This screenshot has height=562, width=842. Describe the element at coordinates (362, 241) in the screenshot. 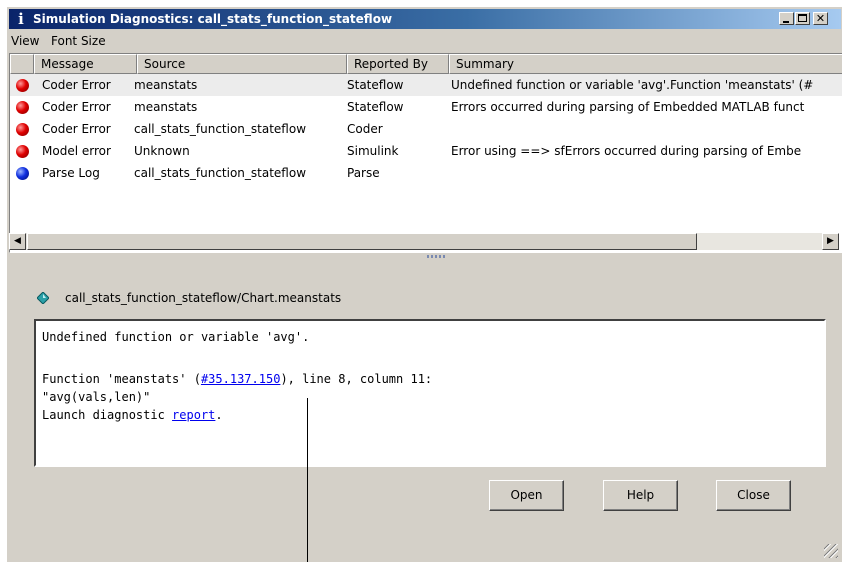

I see `scrollbar-thumb` at that location.